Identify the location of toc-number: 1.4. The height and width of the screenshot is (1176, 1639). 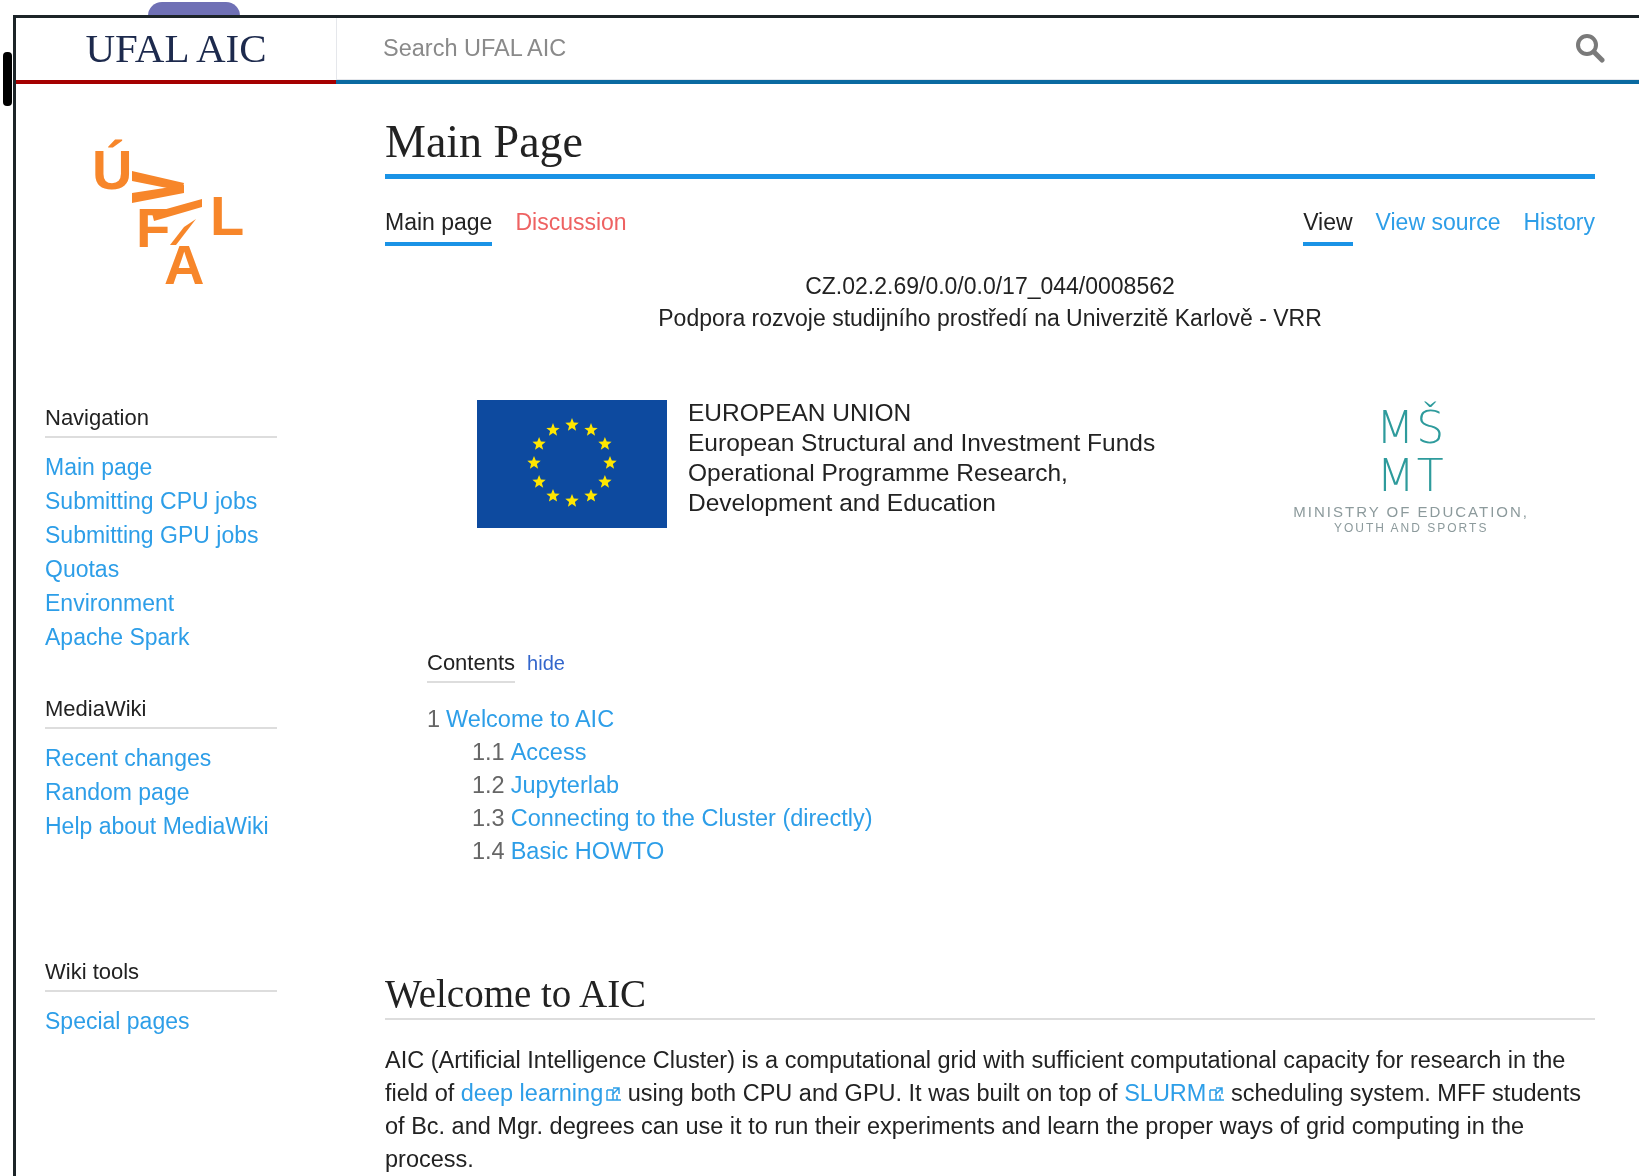
(488, 851).